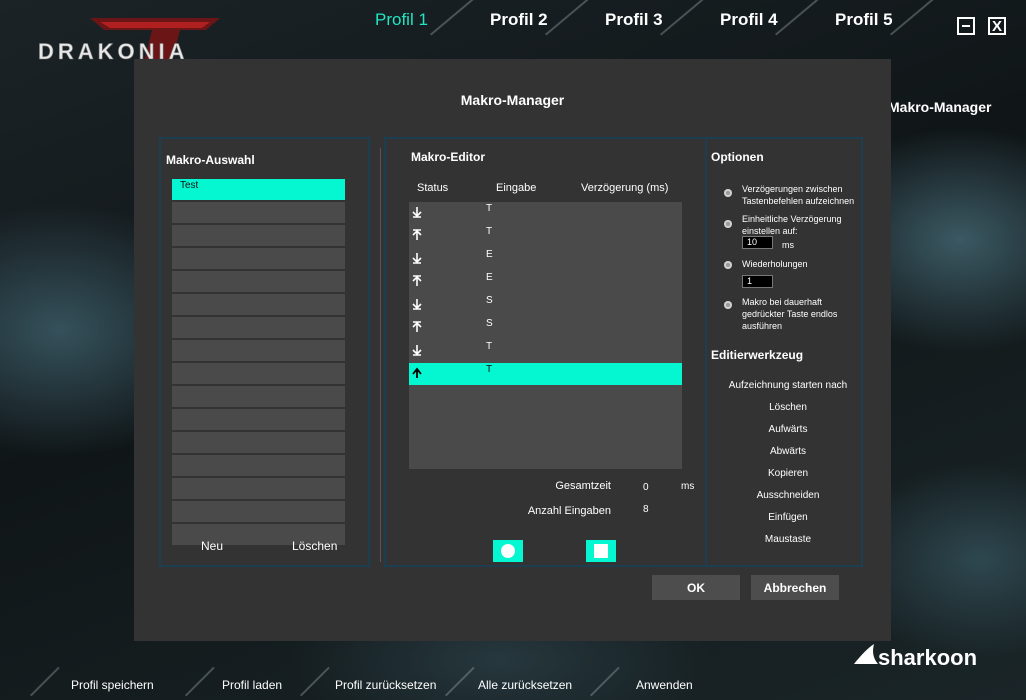 This screenshot has height=700, width=1026. Describe the element at coordinates (940, 107) in the screenshot. I see `background-title: Makro-Manager` at that location.